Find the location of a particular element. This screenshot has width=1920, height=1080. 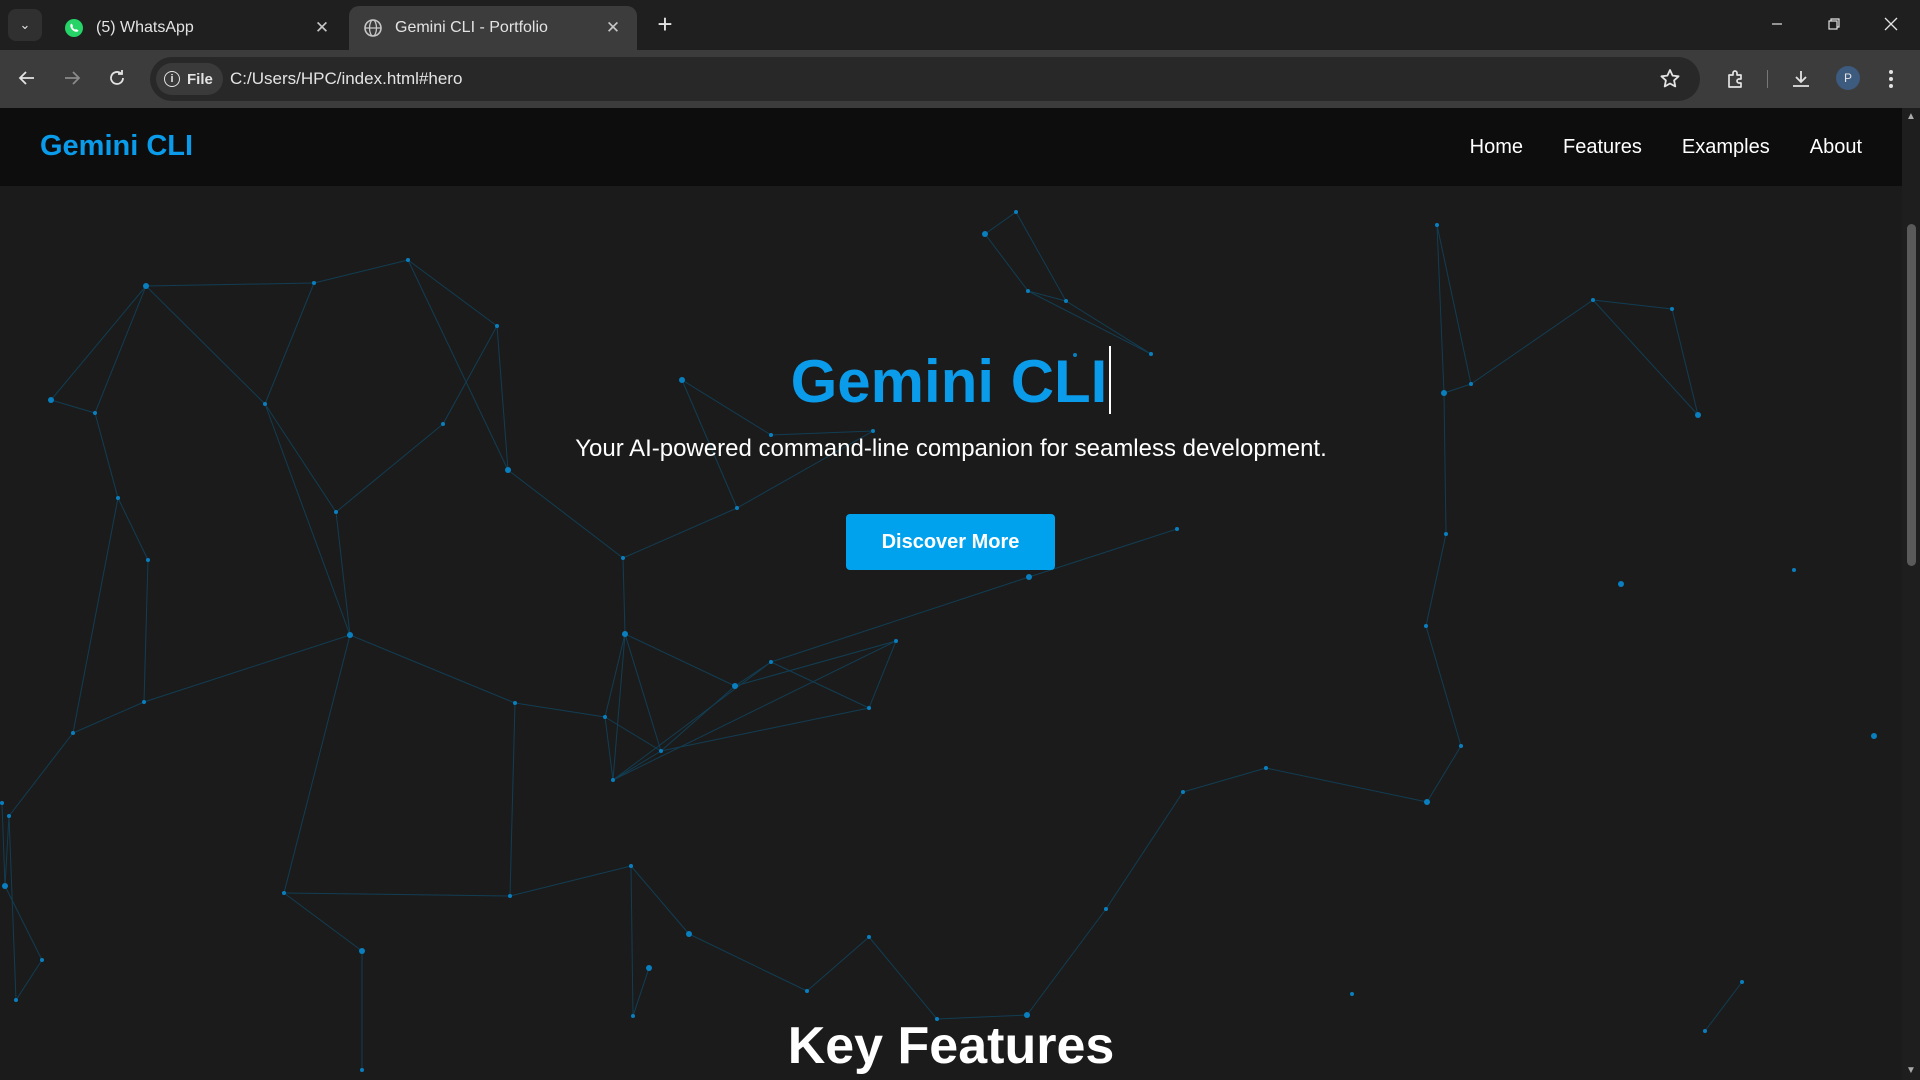

minimize-button is located at coordinates (1777, 24).